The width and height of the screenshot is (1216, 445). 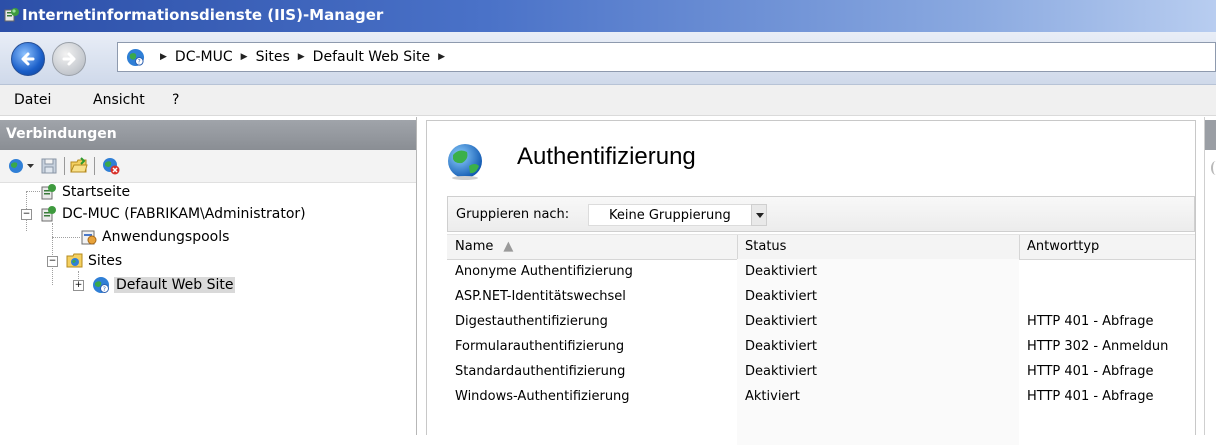 I want to click on group-by-select: Keine Gruppierung, so click(x=677, y=215).